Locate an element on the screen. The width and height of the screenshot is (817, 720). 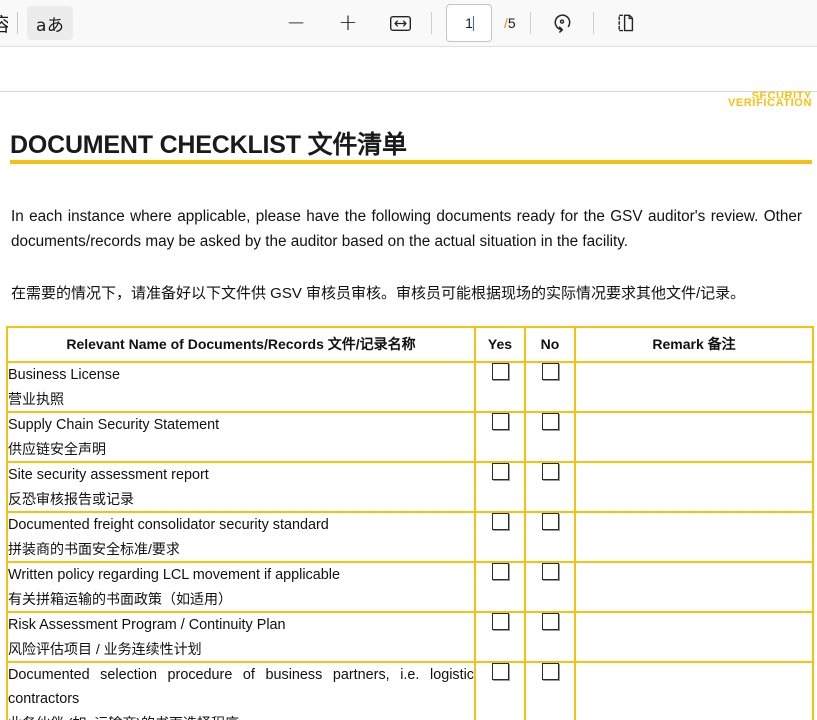
row-name-chinese: 拼装商的书面安全标准/要求 is located at coordinates (94, 549).